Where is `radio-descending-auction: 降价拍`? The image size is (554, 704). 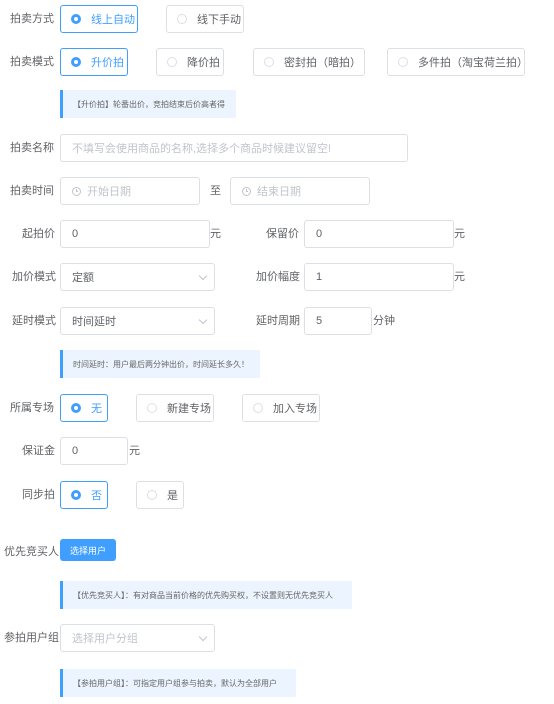 radio-descending-auction: 降价拍 is located at coordinates (190, 62).